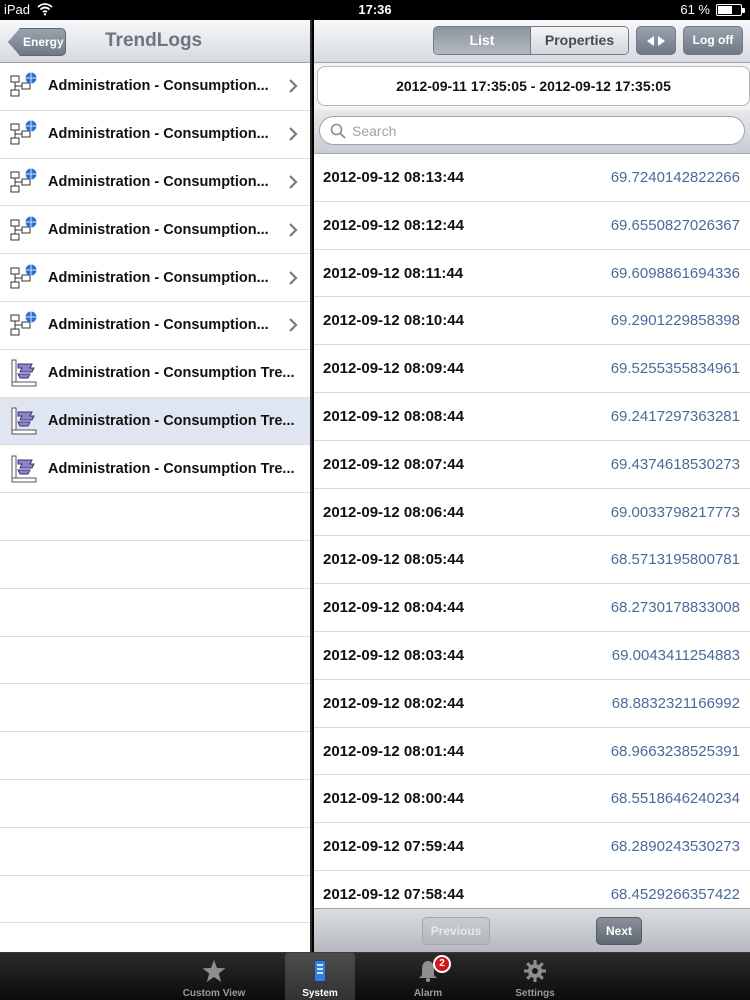  Describe the element at coordinates (393, 369) in the screenshot. I see `record-timestamp: 2012-09-12 08:09:44` at that location.